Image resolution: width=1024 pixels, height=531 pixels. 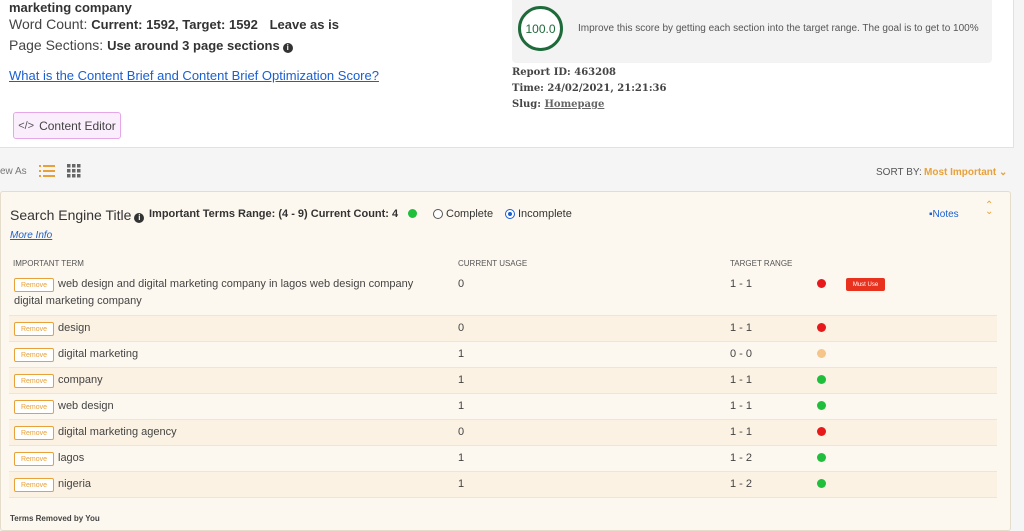 I want to click on complete-radio: Complete, so click(x=463, y=214).